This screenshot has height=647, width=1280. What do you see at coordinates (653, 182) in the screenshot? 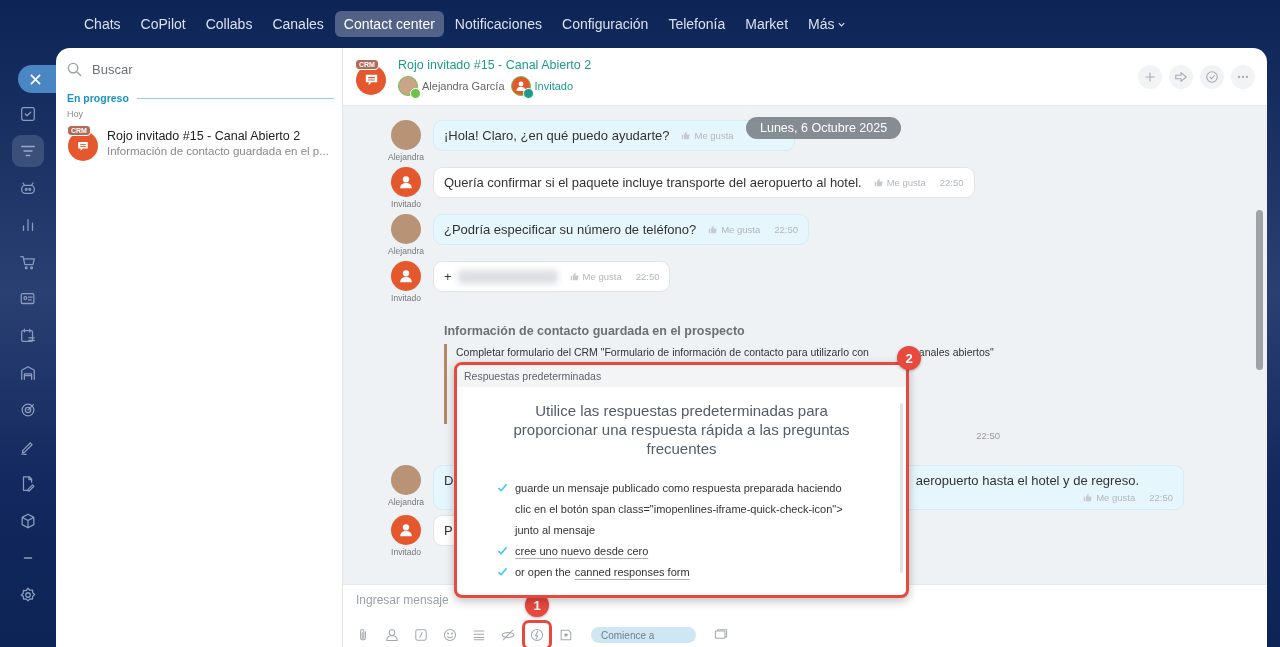
I see `message-text: Quería confirmar si el paquete incluye transporte del aeropuerto al hotel.` at bounding box center [653, 182].